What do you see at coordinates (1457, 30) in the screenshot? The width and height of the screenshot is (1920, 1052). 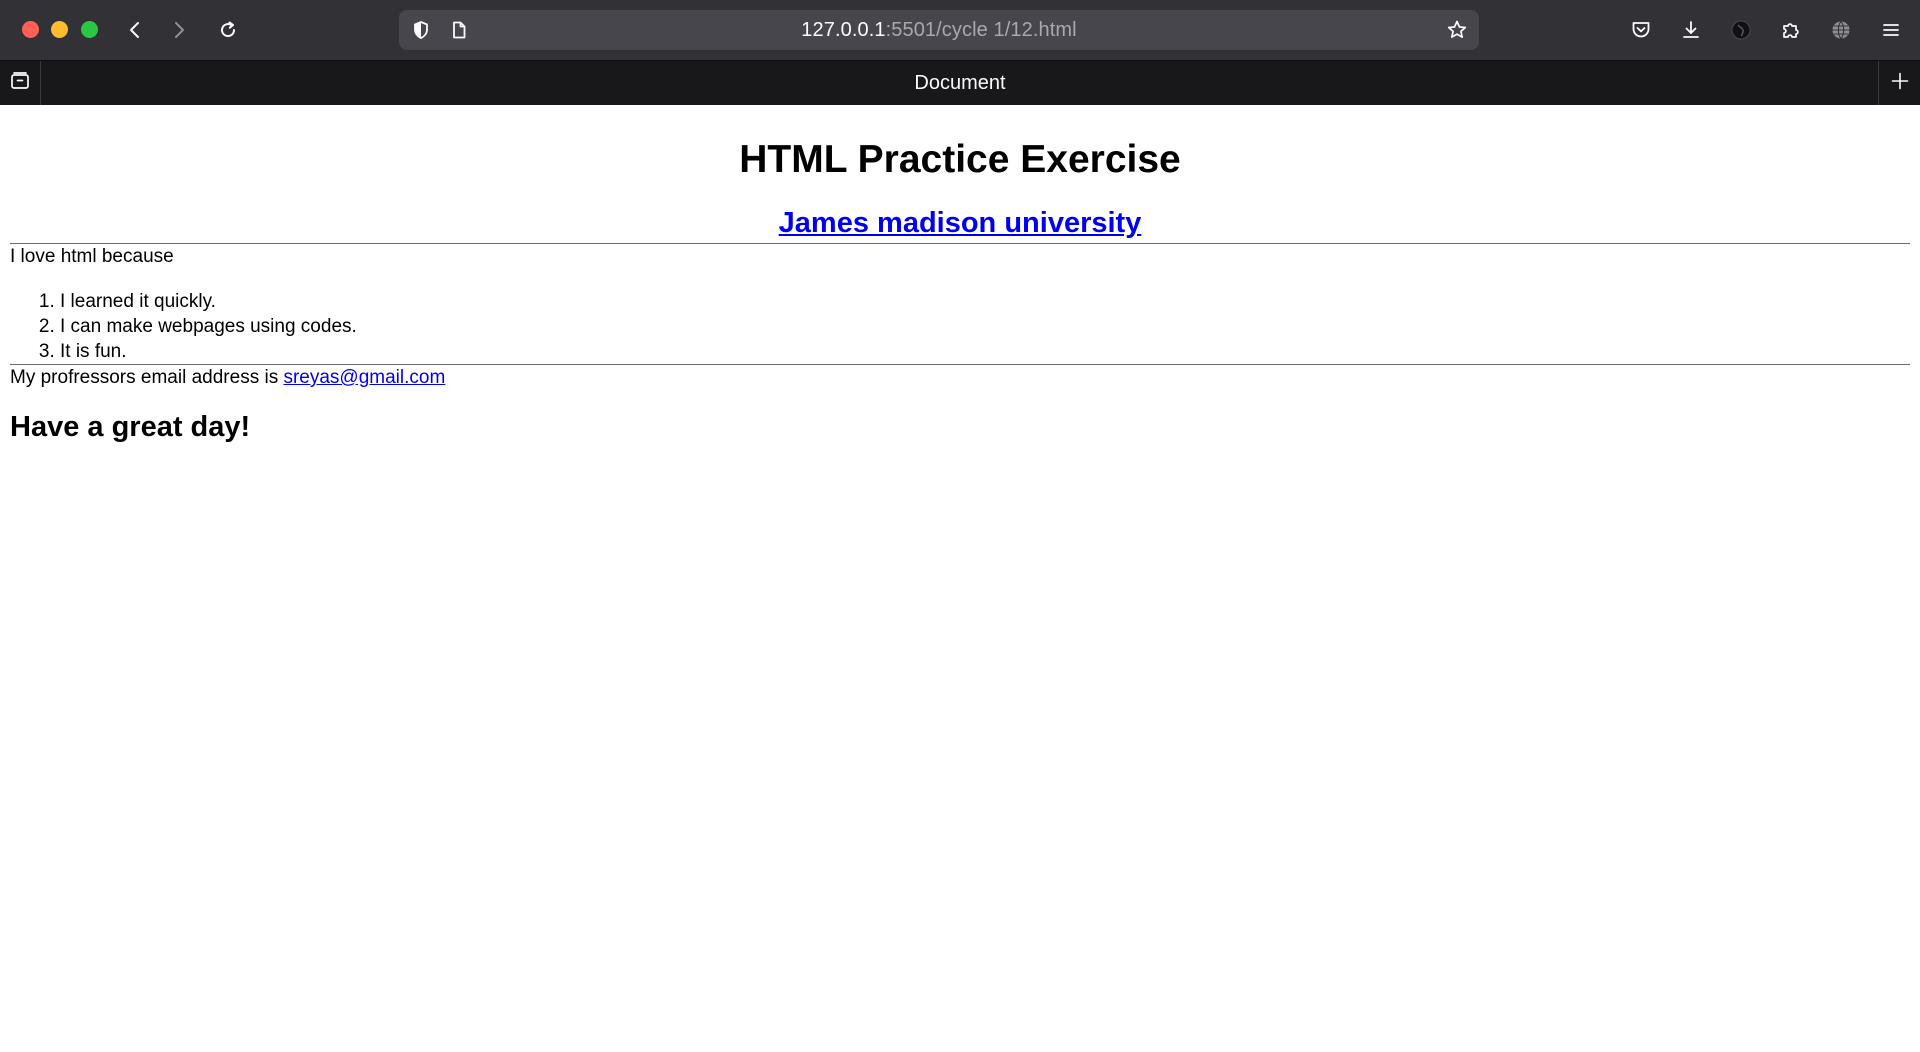 I see `star-icon` at bounding box center [1457, 30].